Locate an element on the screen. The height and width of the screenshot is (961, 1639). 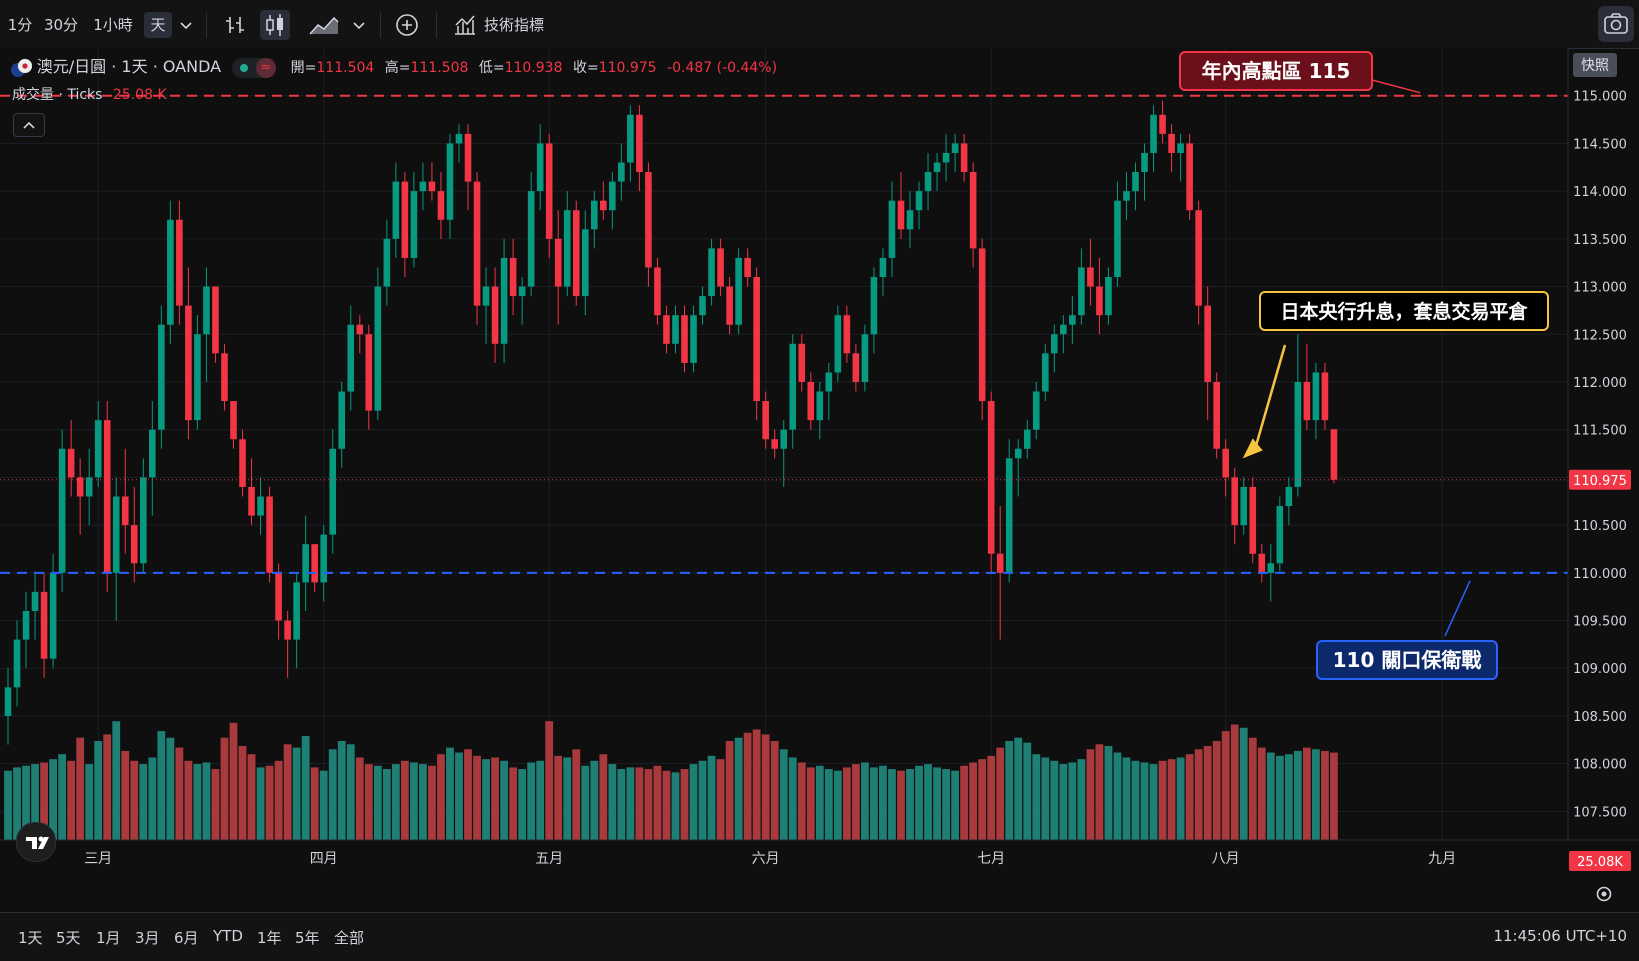
y-axis-tick-label: 111.500 is located at coordinates (1600, 431).